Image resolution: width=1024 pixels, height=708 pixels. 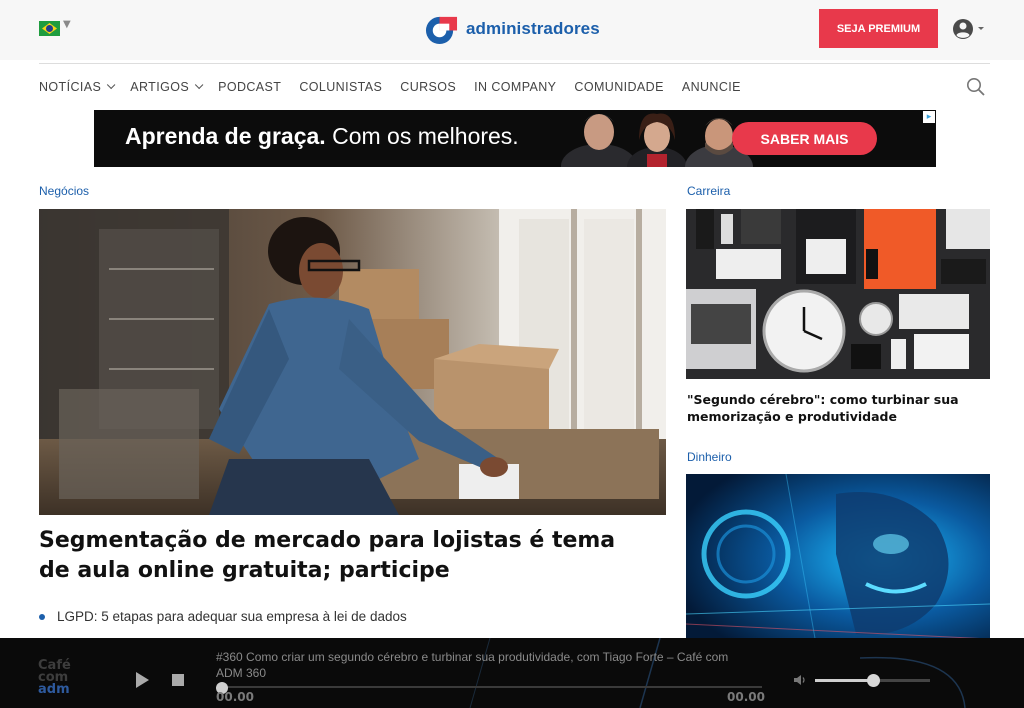 I want to click on sidebar-image-carreira, so click(x=838, y=294).